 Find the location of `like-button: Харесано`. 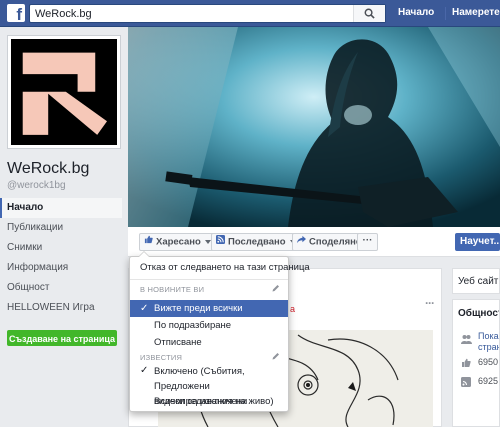

like-button: Харесано is located at coordinates (177, 242).